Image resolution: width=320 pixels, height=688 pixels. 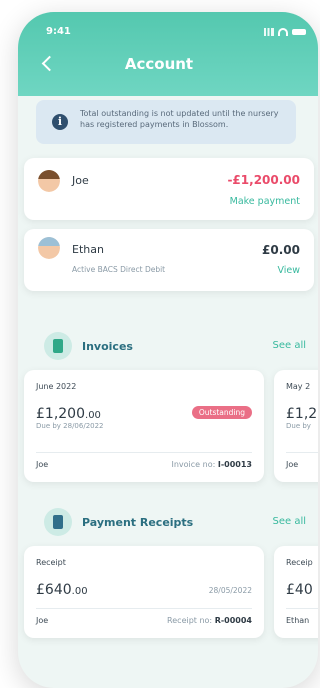 I want to click on invoice-amount: £1,200.00, so click(x=68, y=414).